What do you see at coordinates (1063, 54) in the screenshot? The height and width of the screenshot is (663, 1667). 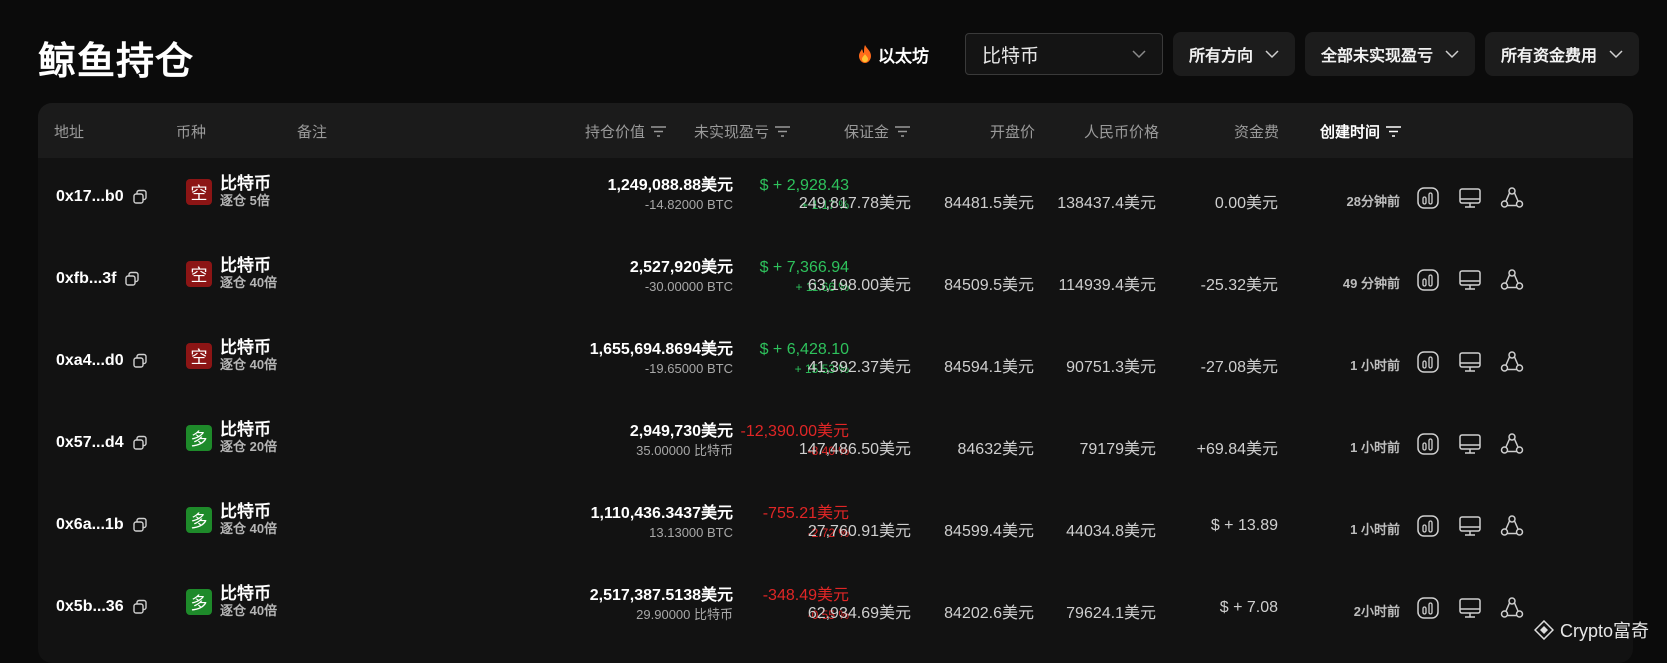 I see `coin-select: 比特币` at bounding box center [1063, 54].